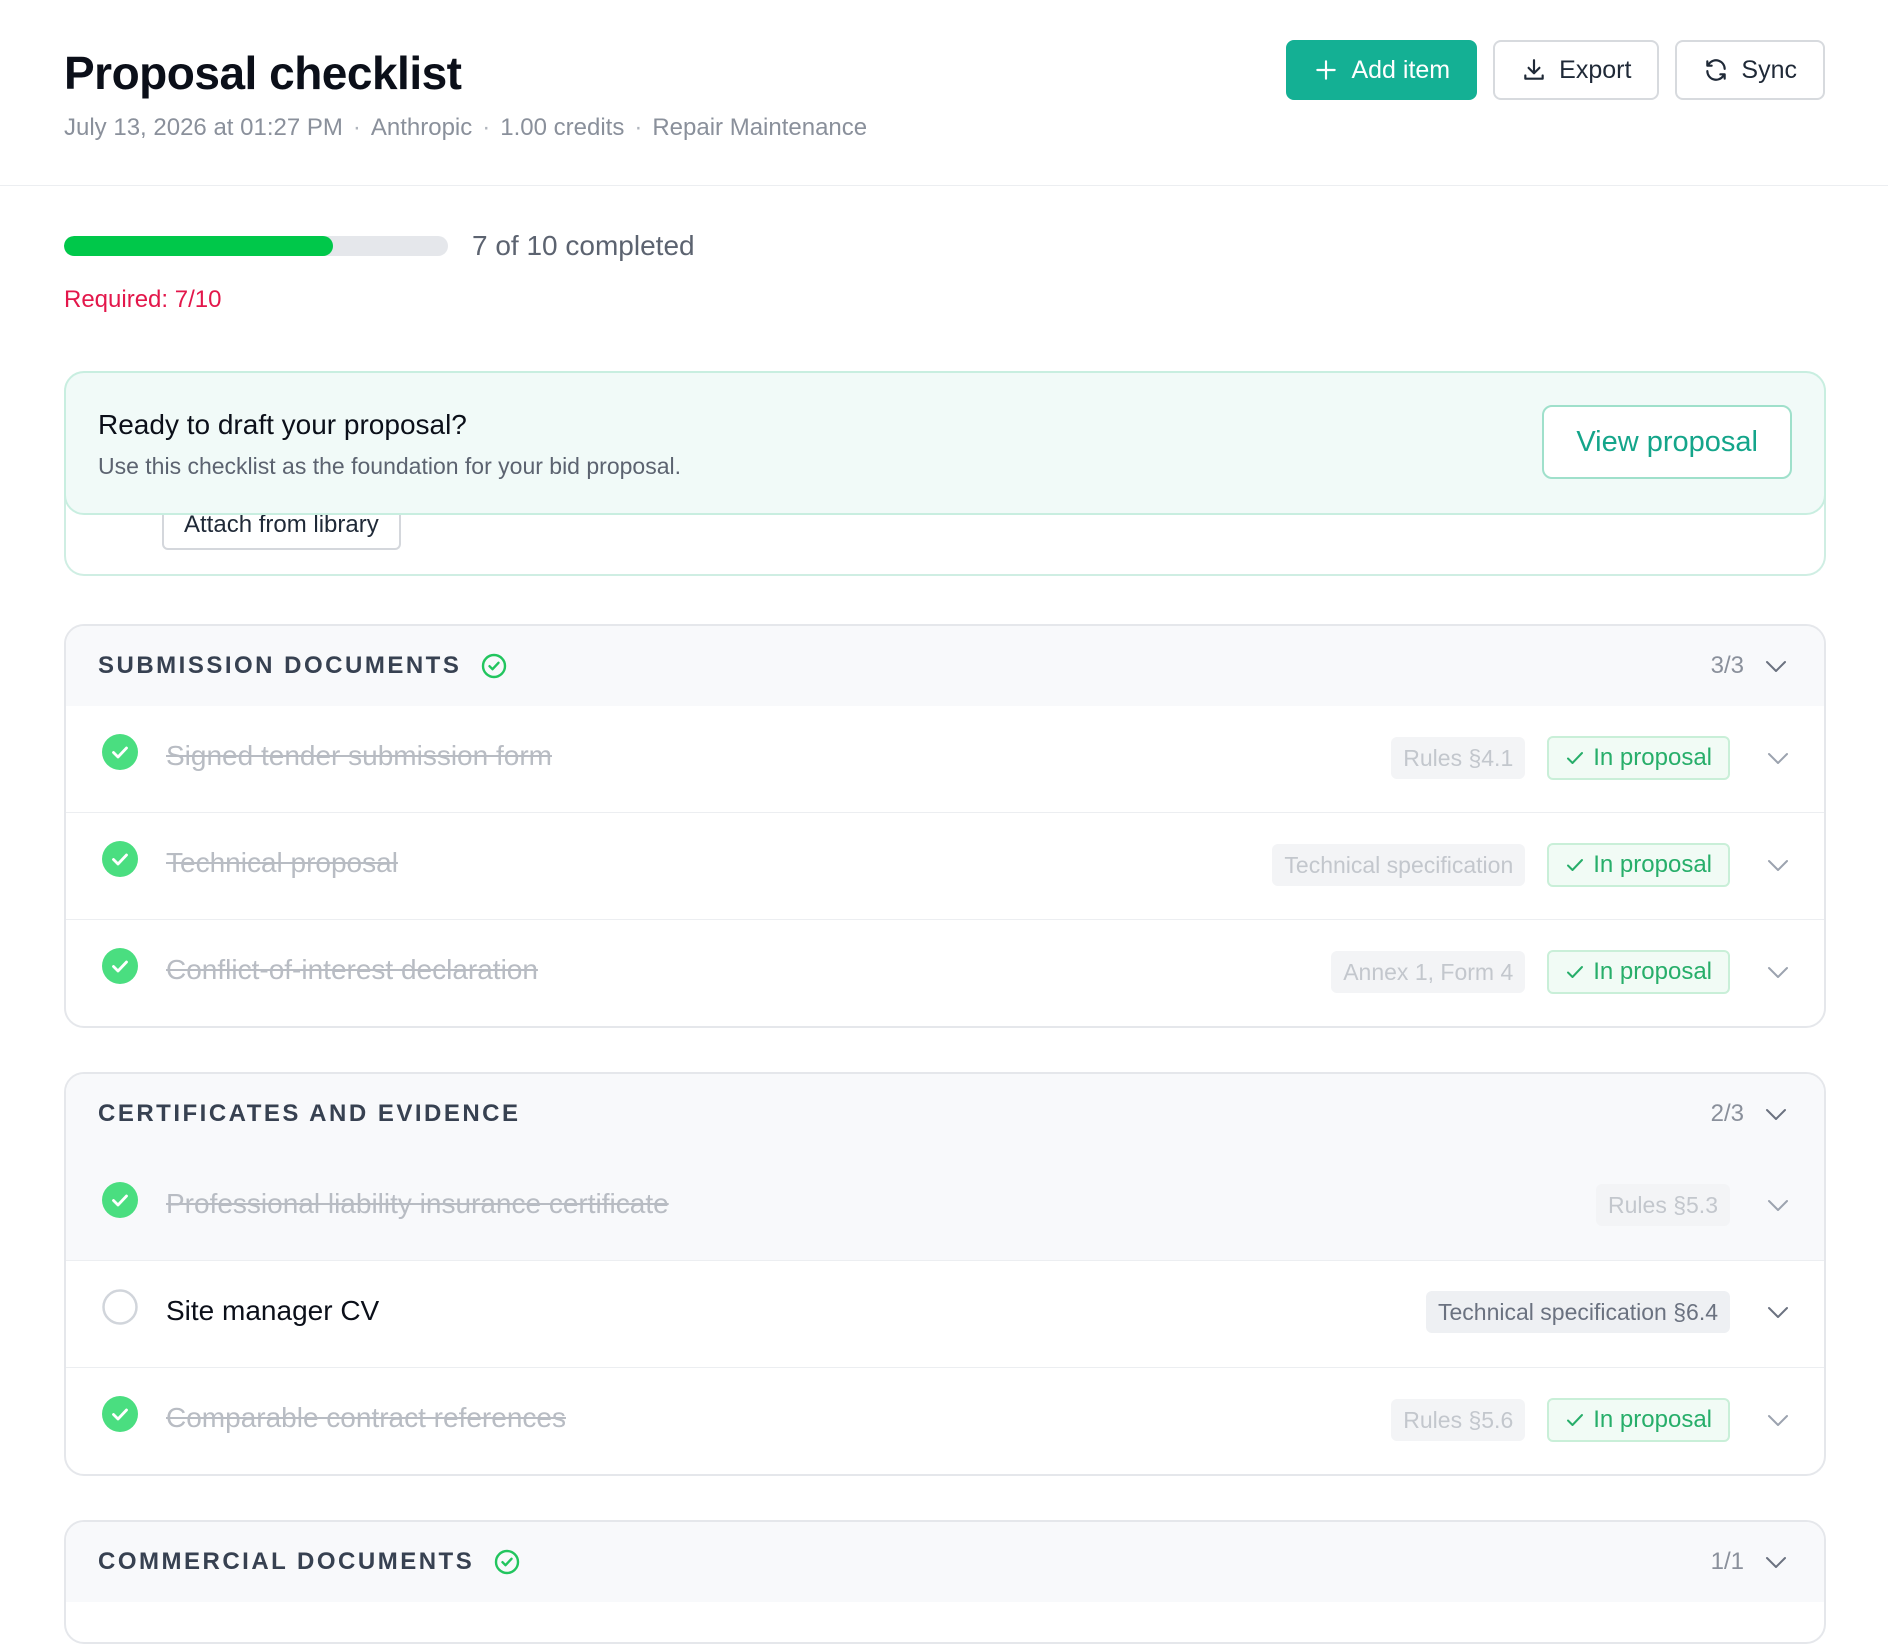  I want to click on progress-bar, so click(256, 246).